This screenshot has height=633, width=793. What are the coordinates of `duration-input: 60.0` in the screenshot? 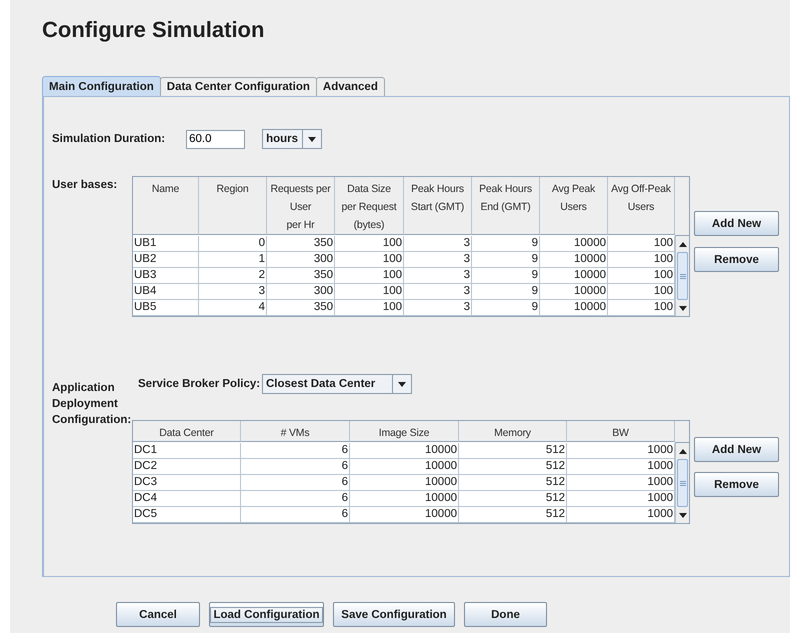 It's located at (216, 139).